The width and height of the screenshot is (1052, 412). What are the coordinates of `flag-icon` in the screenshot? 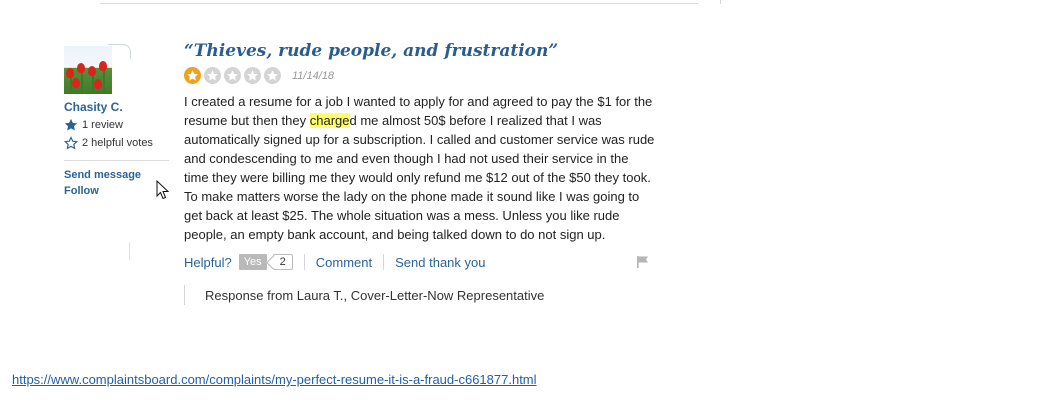 It's located at (643, 262).